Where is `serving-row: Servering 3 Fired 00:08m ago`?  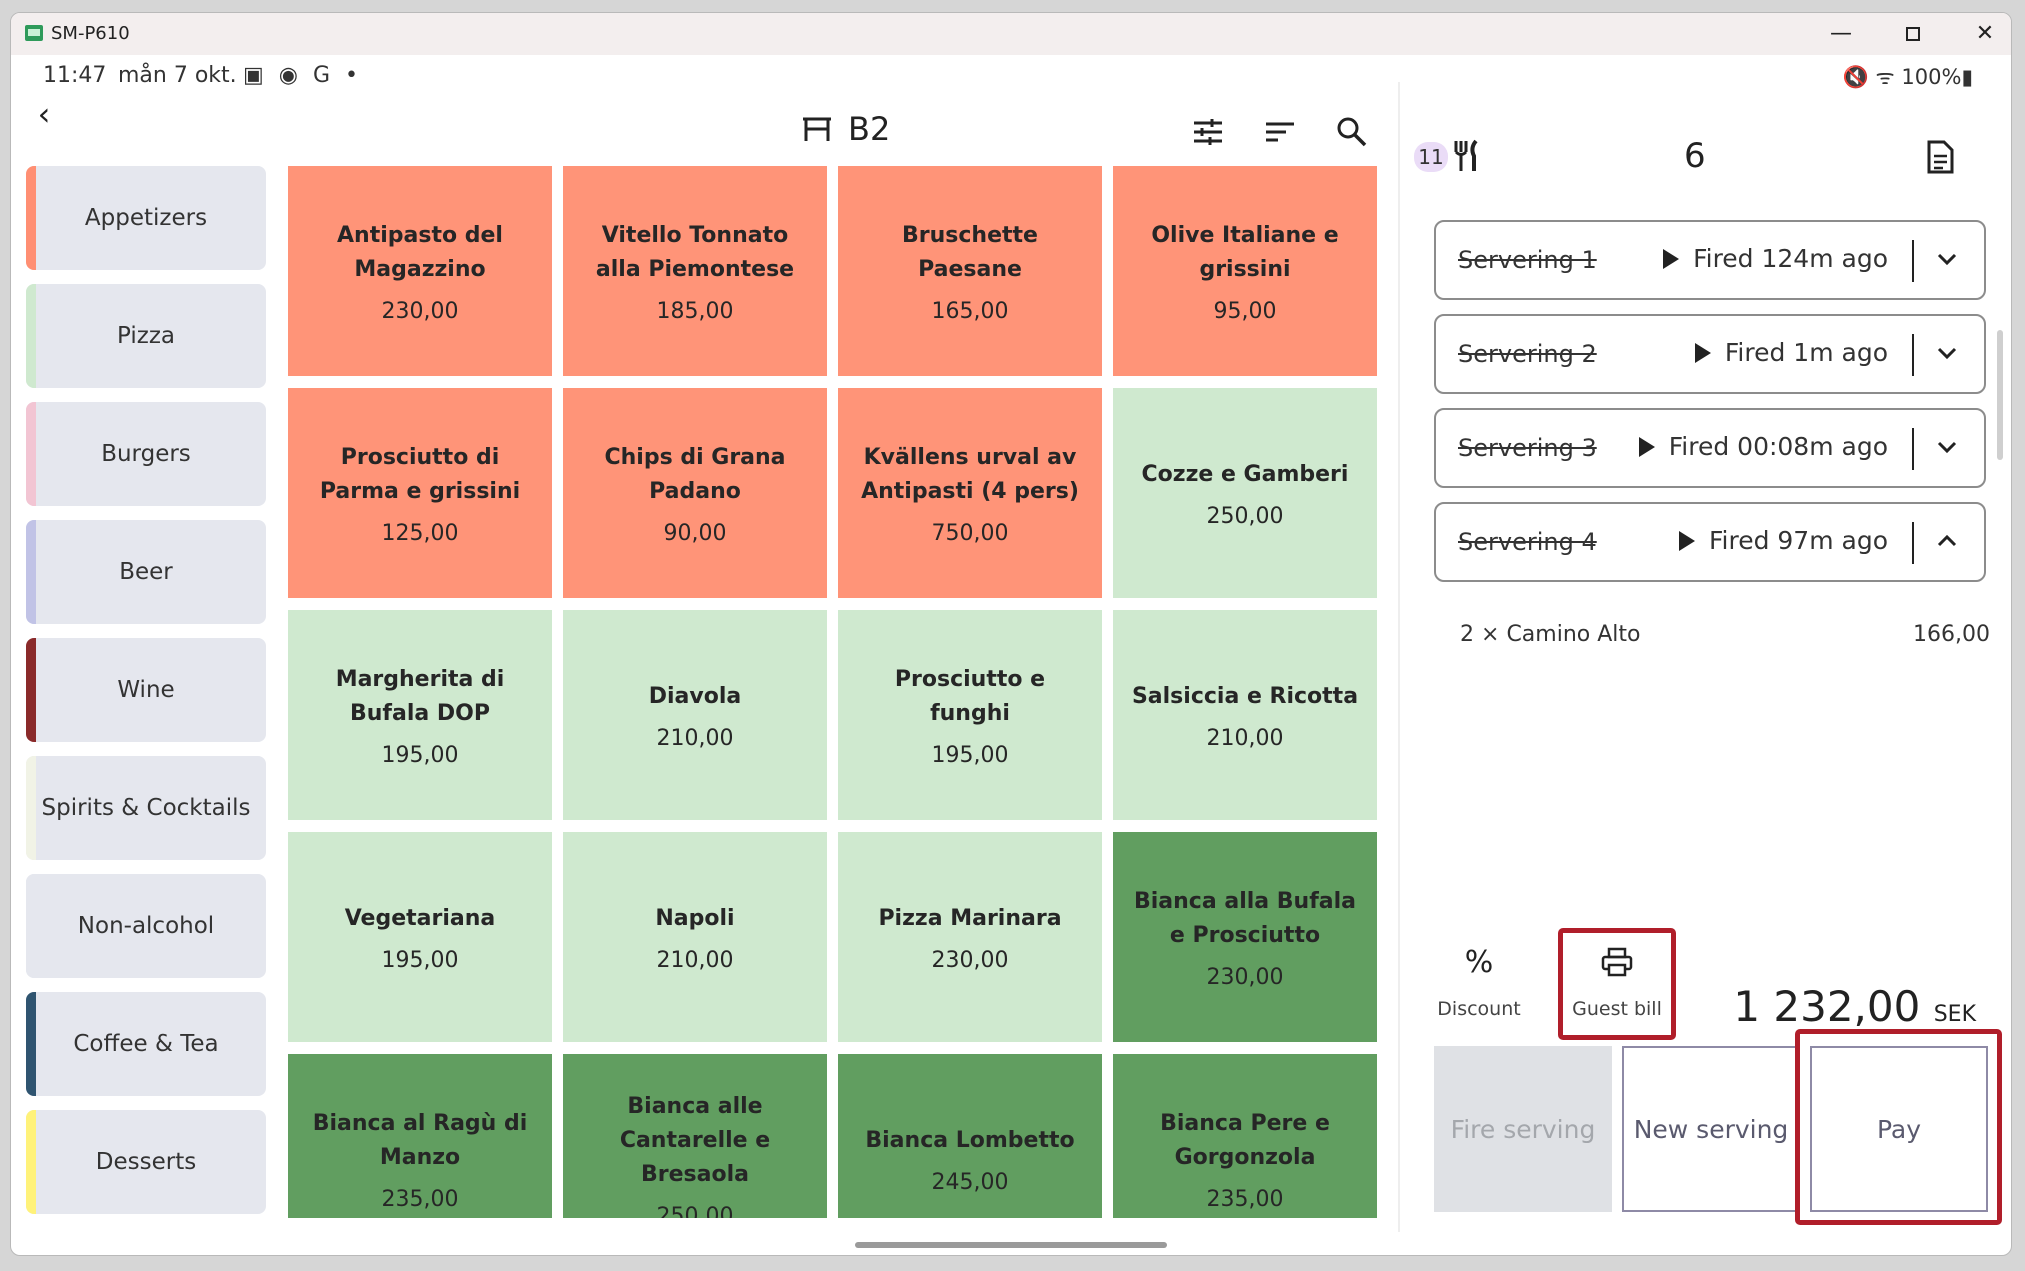
serving-row: Servering 3 Fired 00:08m ago is located at coordinates (1710, 448).